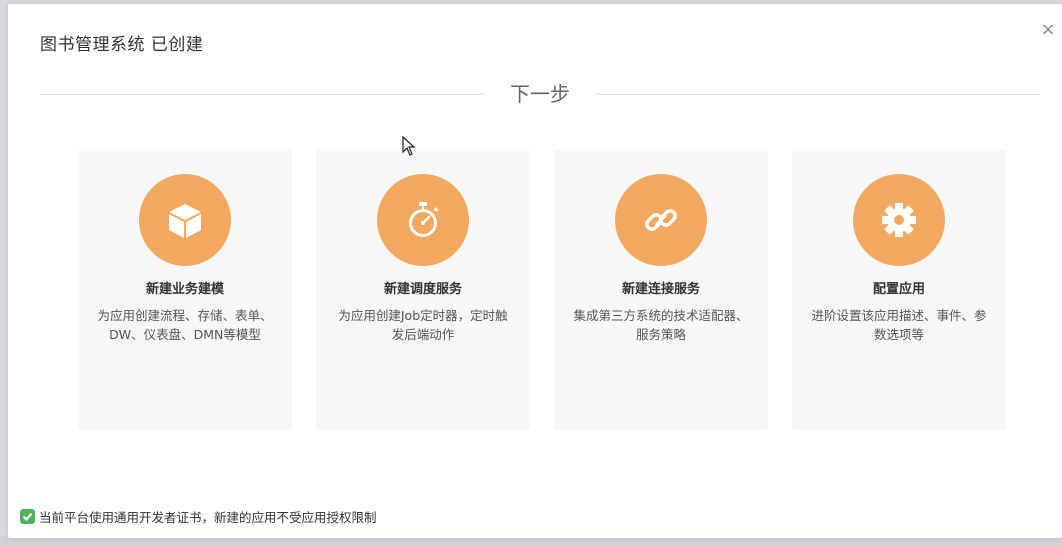 The width and height of the screenshot is (1062, 546). I want to click on card-title: 新建业务建模, so click(184, 289).